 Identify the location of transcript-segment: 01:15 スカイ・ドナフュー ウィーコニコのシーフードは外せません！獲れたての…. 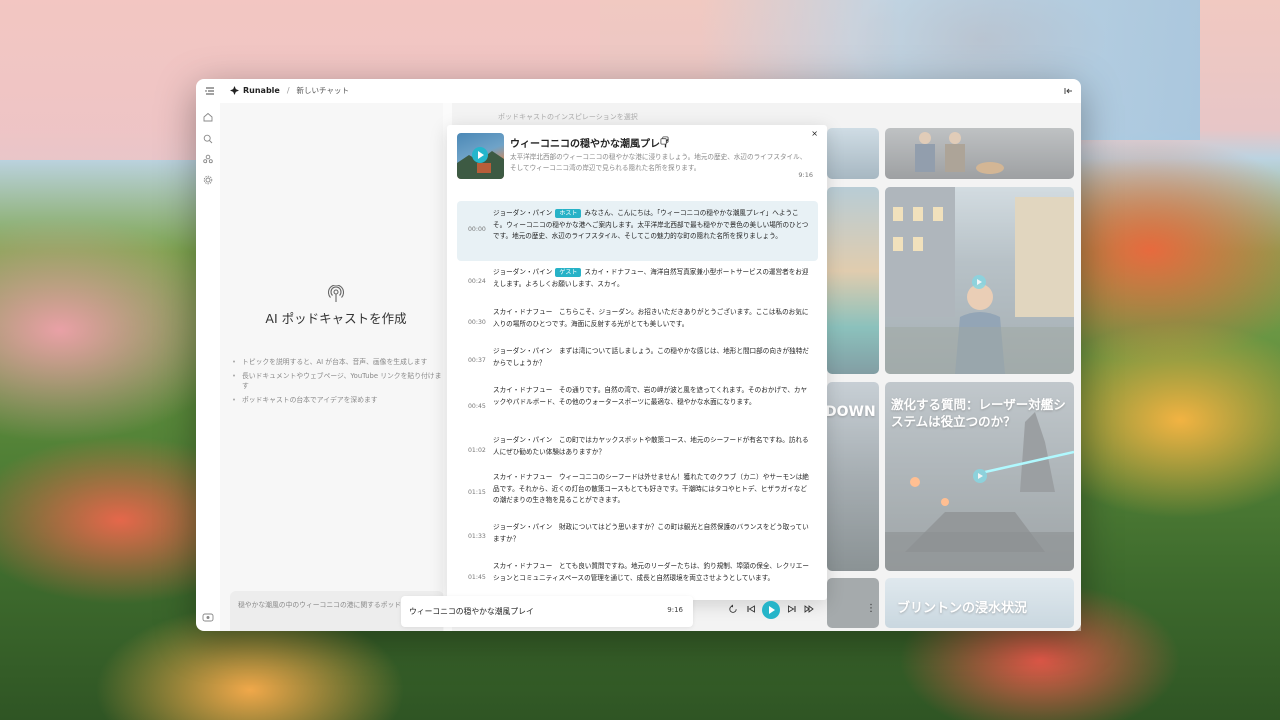
(637, 495).